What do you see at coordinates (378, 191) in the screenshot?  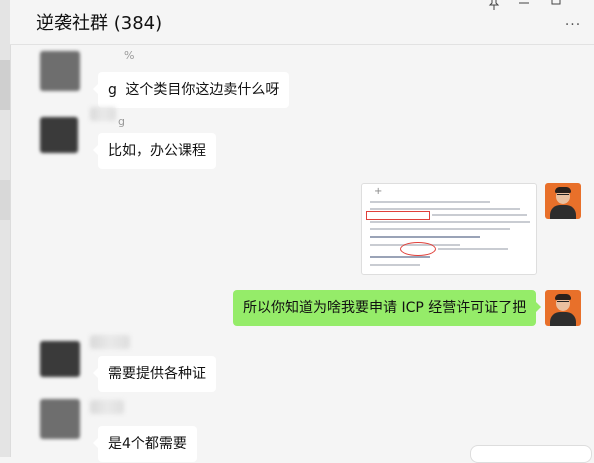 I see `image-plus-icon: +` at bounding box center [378, 191].